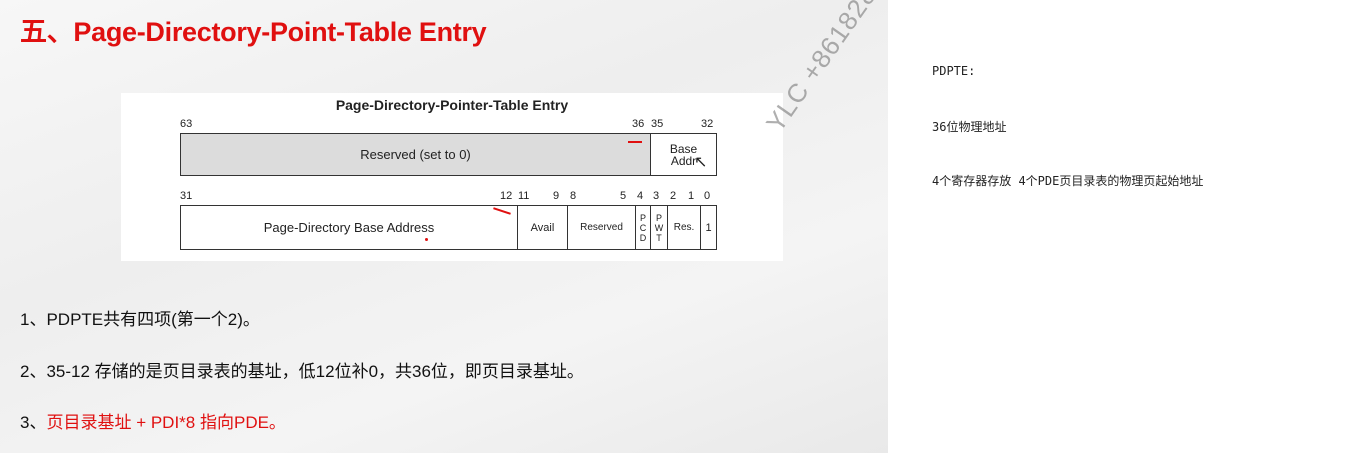 This screenshot has width=1354, height=453. What do you see at coordinates (707, 196) in the screenshot?
I see `bit-label-0: 0` at bounding box center [707, 196].